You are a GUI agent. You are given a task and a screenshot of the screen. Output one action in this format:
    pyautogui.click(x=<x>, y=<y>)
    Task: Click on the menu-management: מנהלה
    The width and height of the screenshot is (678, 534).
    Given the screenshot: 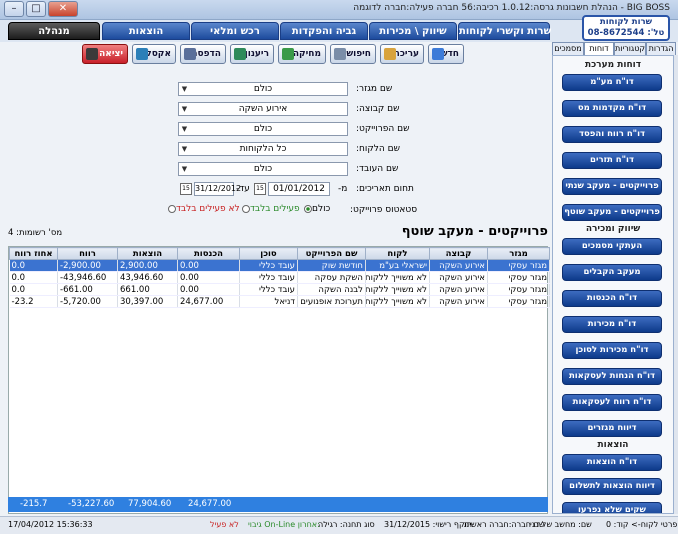 What is the action you would take?
    pyautogui.click(x=54, y=31)
    